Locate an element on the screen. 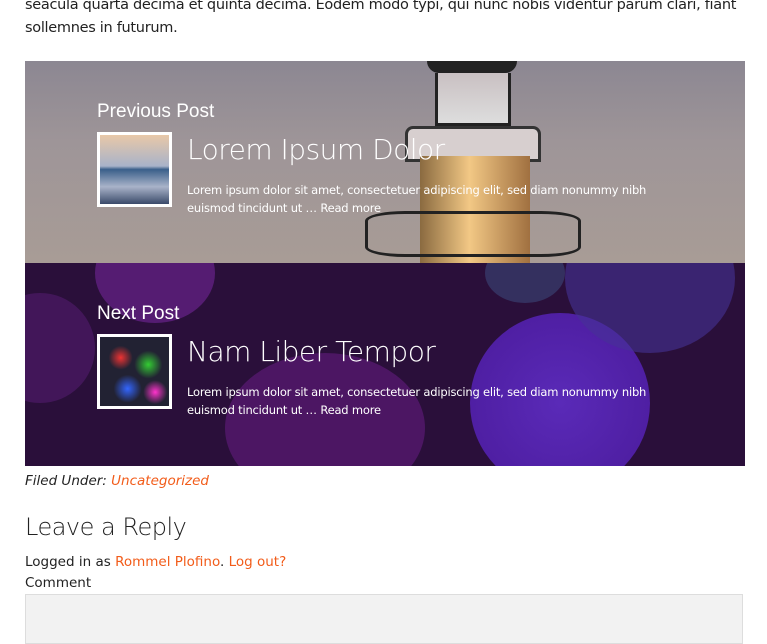  next-post-heading: Next Post is located at coordinates (138, 313).